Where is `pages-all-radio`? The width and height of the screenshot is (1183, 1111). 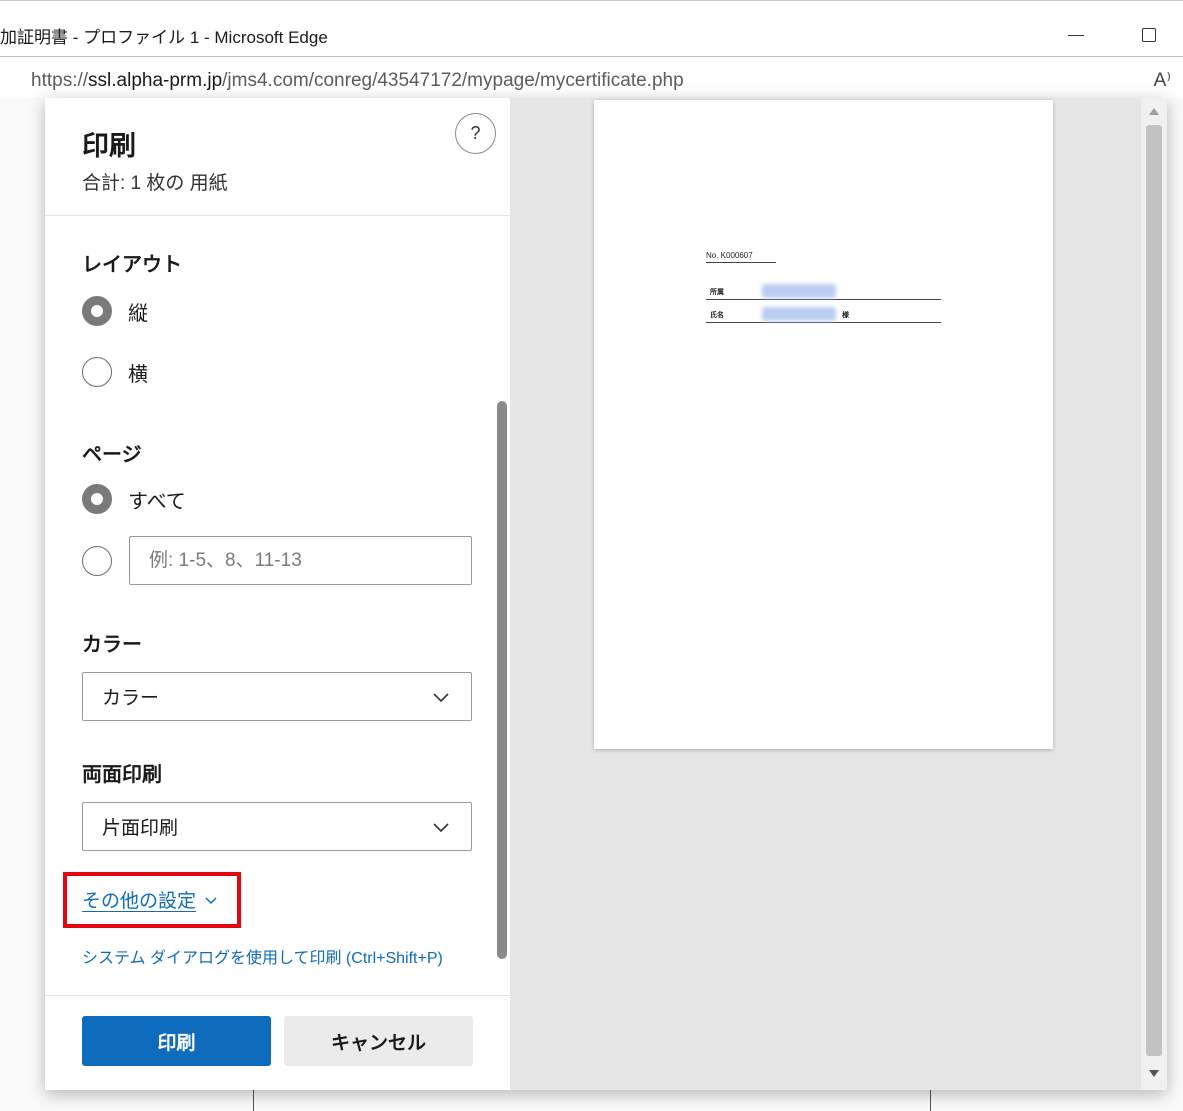
pages-all-radio is located at coordinates (97, 499).